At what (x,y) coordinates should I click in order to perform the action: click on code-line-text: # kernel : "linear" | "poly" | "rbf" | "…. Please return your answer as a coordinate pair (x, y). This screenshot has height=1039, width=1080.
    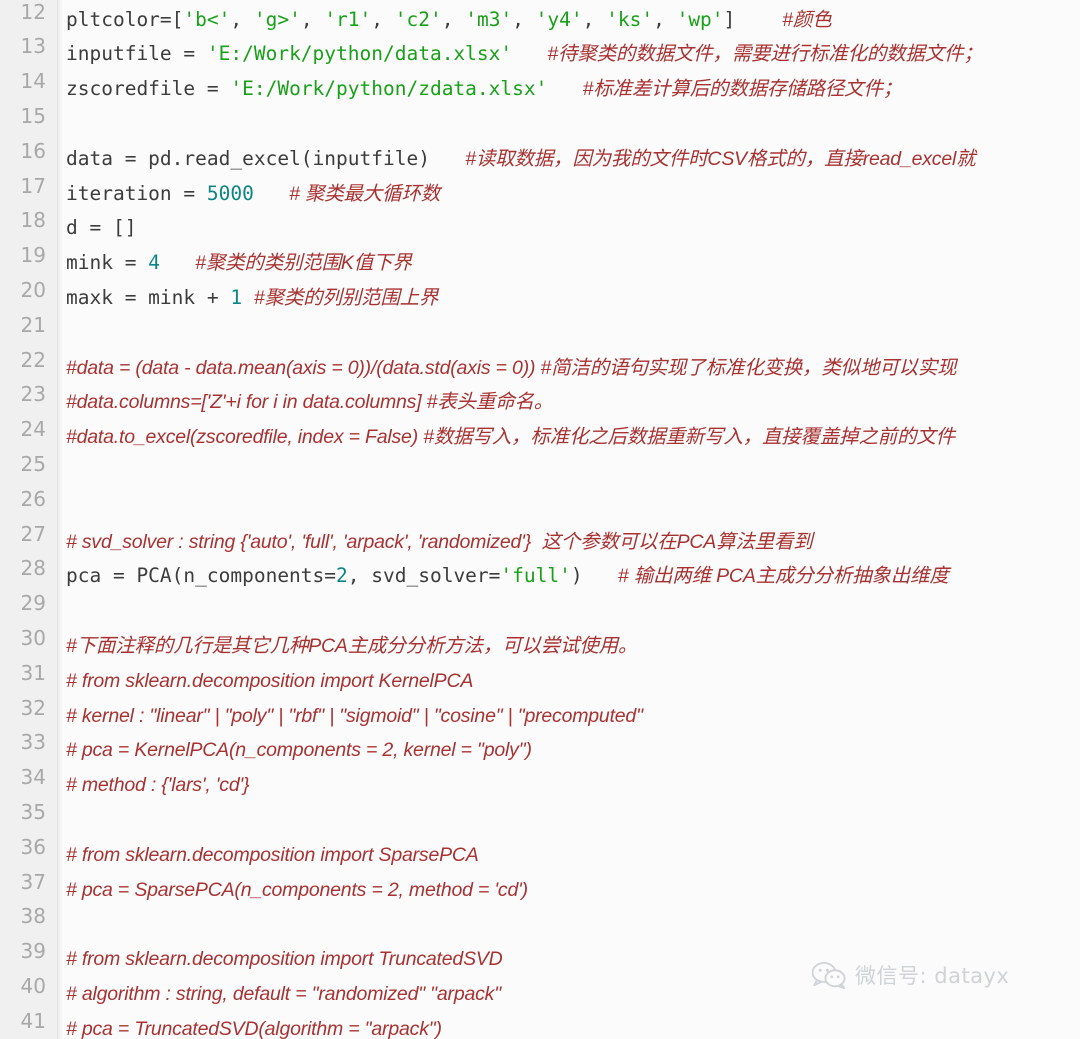
    Looking at the image, I should click on (354, 716).